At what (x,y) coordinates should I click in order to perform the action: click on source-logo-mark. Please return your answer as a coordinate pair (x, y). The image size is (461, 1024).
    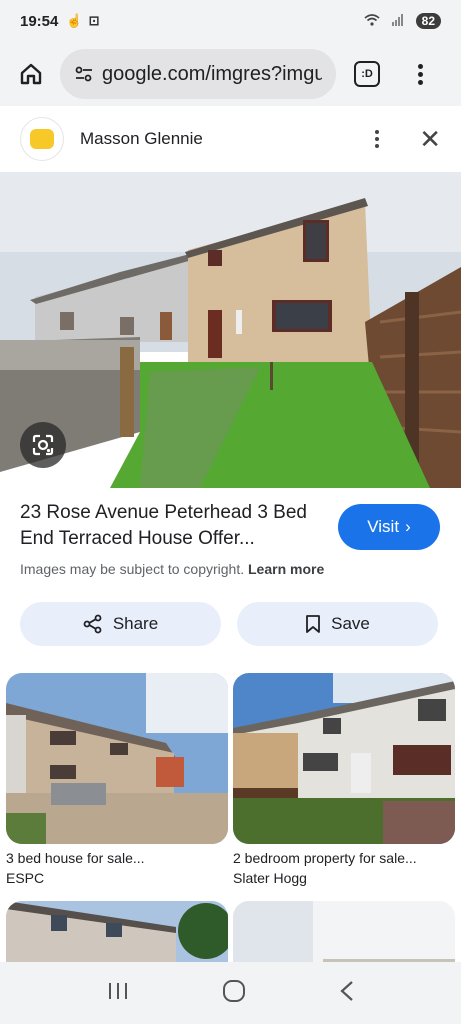
    Looking at the image, I should click on (42, 139).